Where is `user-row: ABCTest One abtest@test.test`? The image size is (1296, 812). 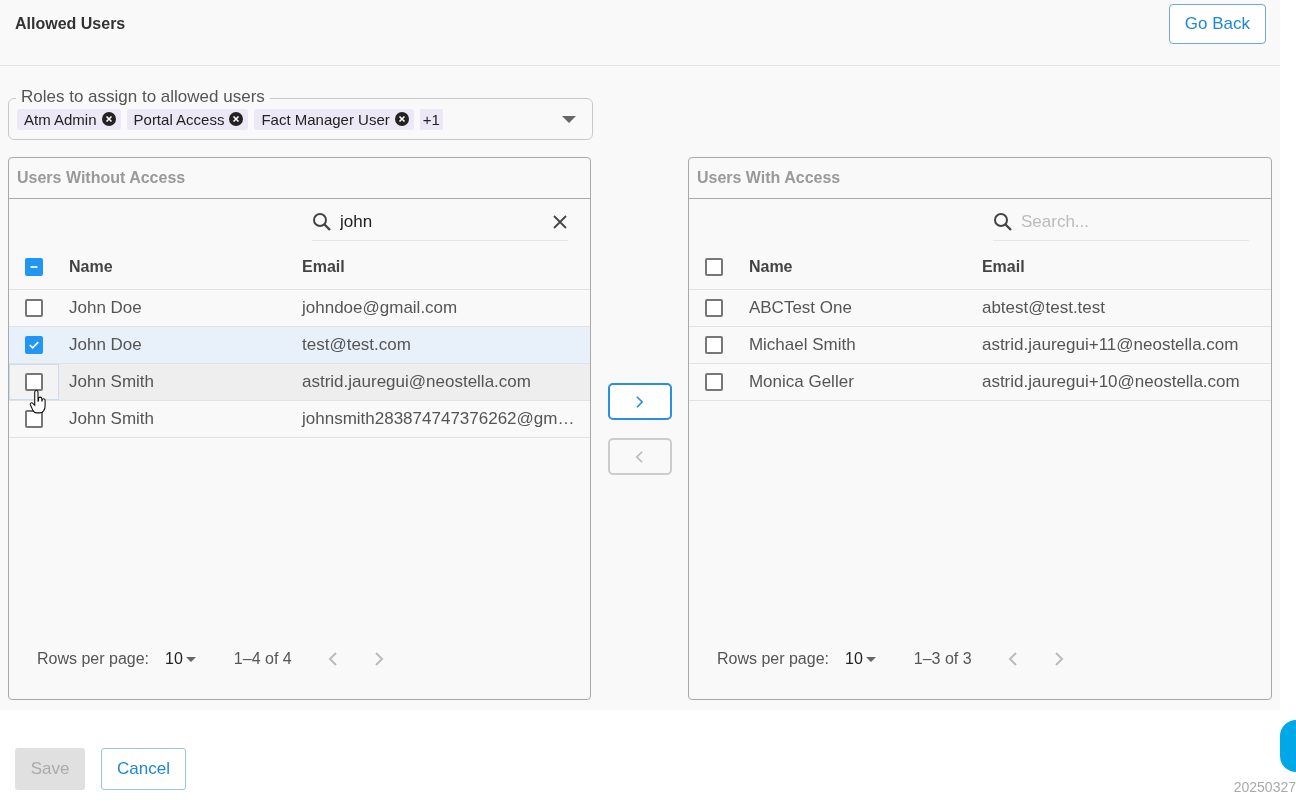
user-row: ABCTest One abtest@test.test is located at coordinates (979, 308).